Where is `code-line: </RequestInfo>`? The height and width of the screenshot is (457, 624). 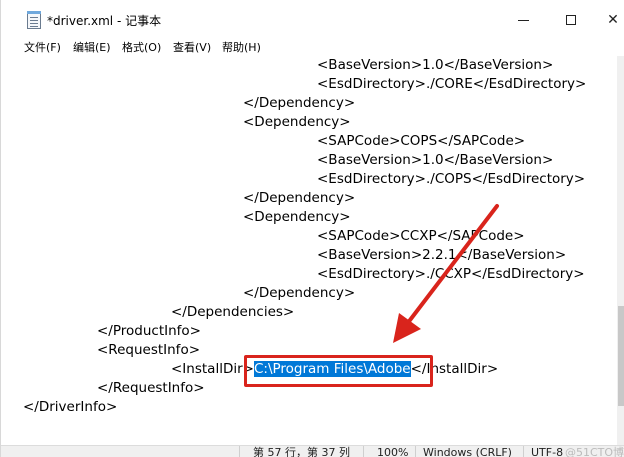 code-line: </RequestInfo> is located at coordinates (151, 388).